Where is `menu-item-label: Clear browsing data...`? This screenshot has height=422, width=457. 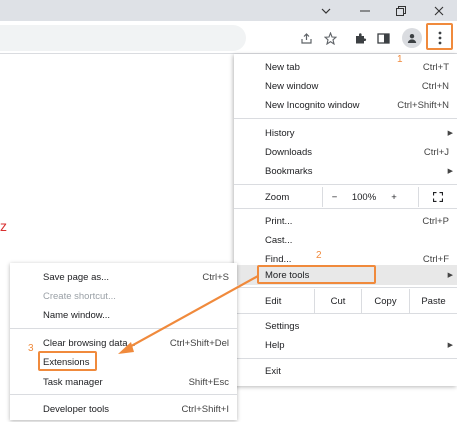 menu-item-label: Clear browsing data... is located at coordinates (89, 343).